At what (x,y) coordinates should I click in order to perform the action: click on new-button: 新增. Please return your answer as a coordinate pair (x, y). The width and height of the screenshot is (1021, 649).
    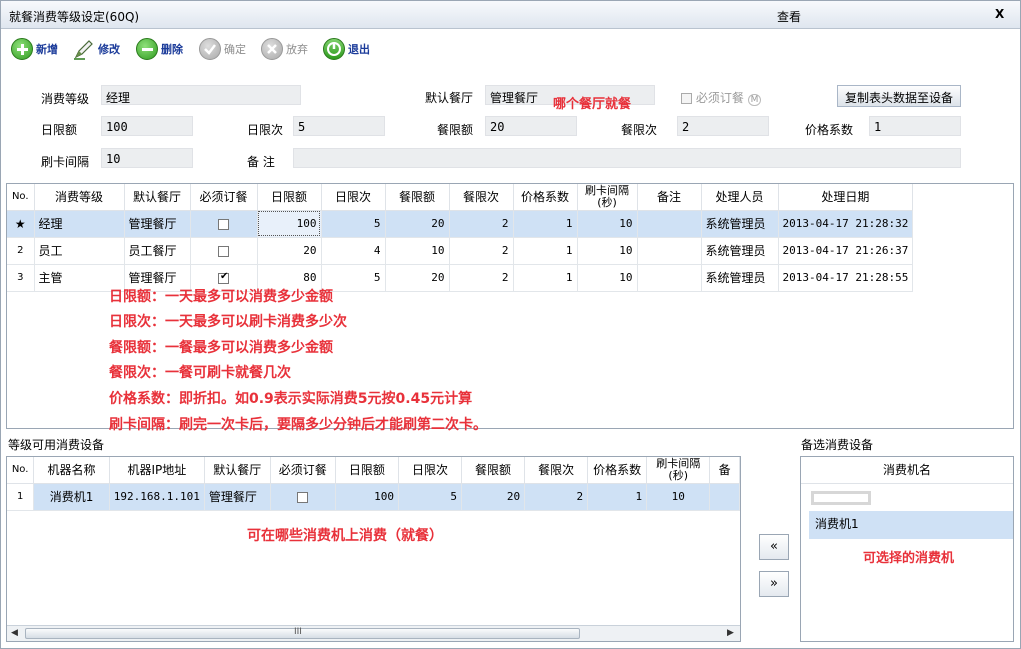
    Looking at the image, I should click on (34, 49).